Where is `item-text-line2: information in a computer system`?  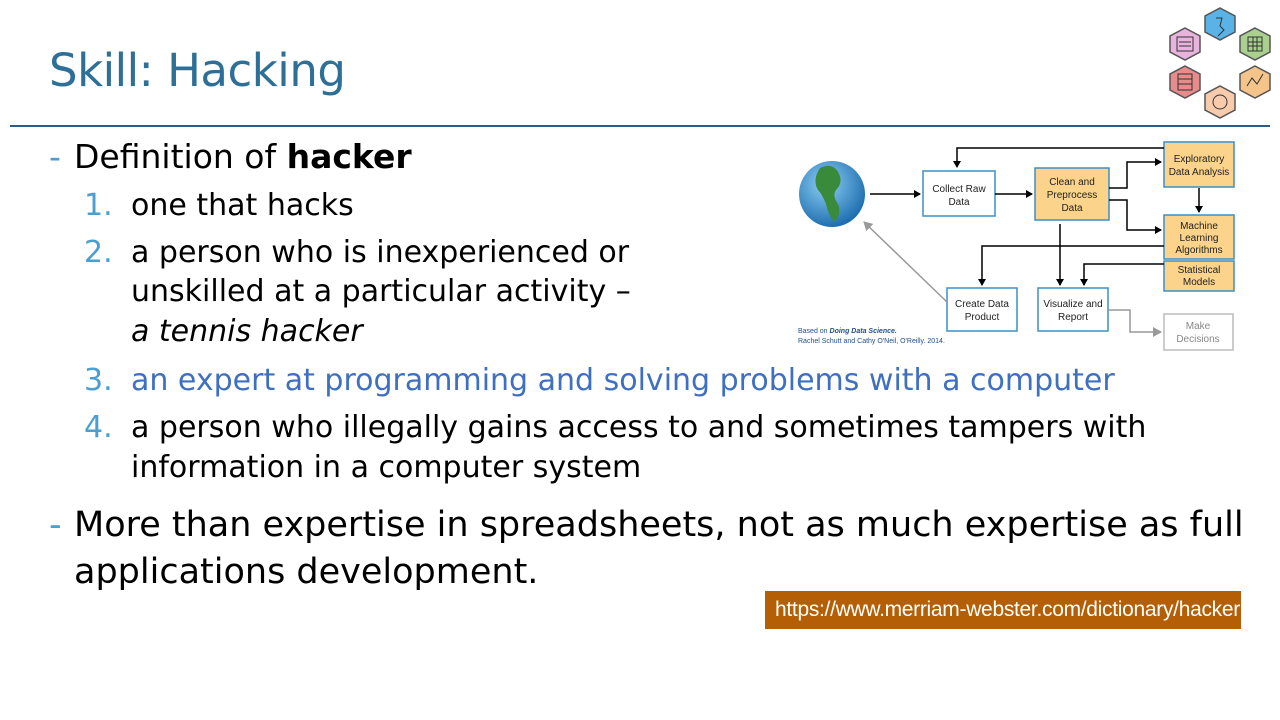
item-text-line2: information in a computer system is located at coordinates (386, 467).